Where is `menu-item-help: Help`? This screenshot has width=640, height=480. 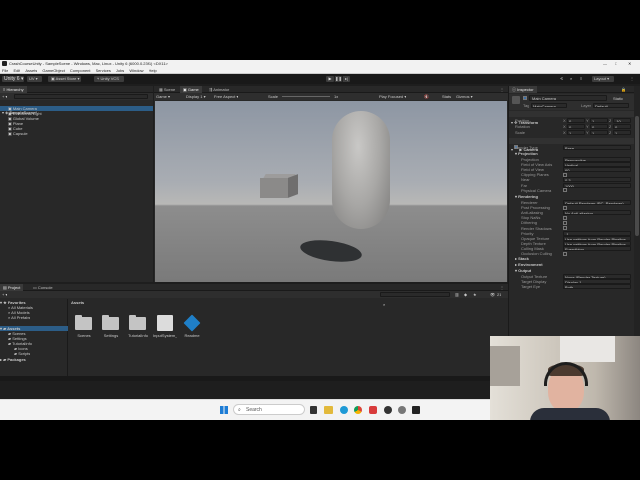
menu-item-help: Help is located at coordinates (153, 70).